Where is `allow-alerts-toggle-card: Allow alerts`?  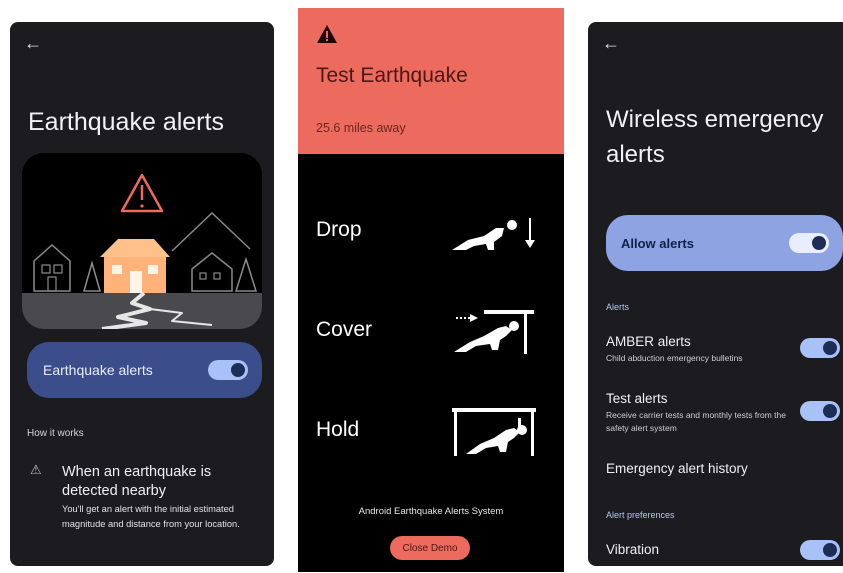 allow-alerts-toggle-card: Allow alerts is located at coordinates (724, 243).